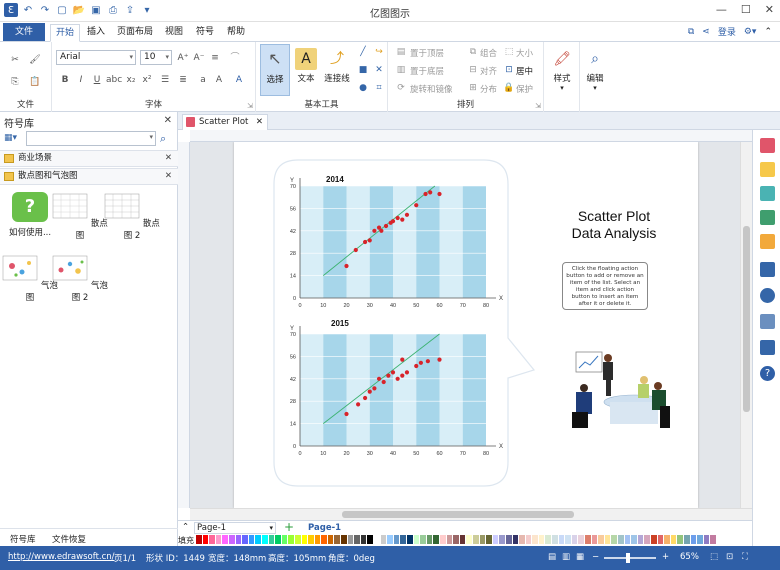 The image size is (780, 570). Describe the element at coordinates (91, 138) in the screenshot. I see `library-search-input: ▾` at that location.